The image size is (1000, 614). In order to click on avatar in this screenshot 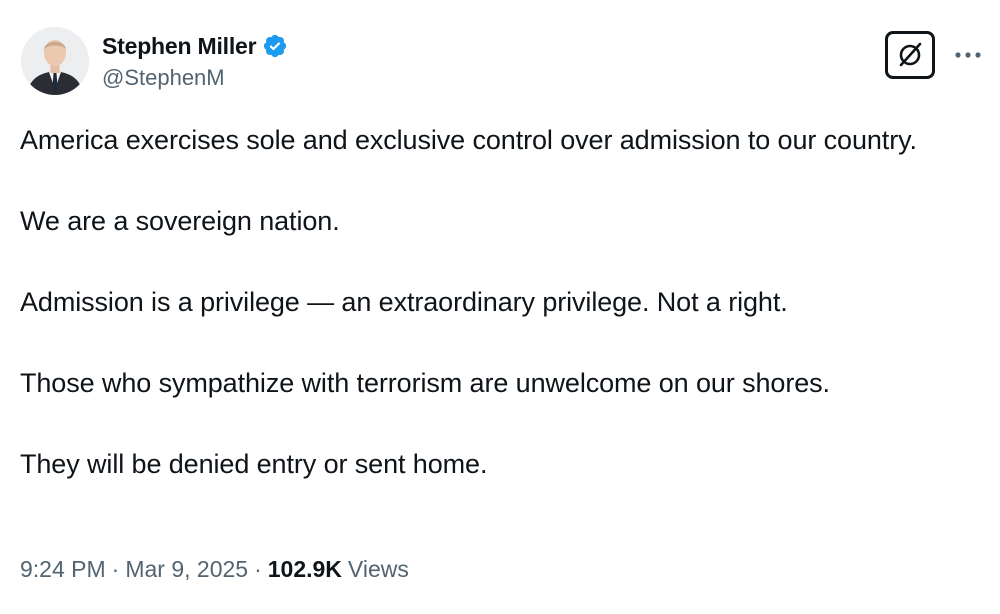, I will do `click(55, 61)`.